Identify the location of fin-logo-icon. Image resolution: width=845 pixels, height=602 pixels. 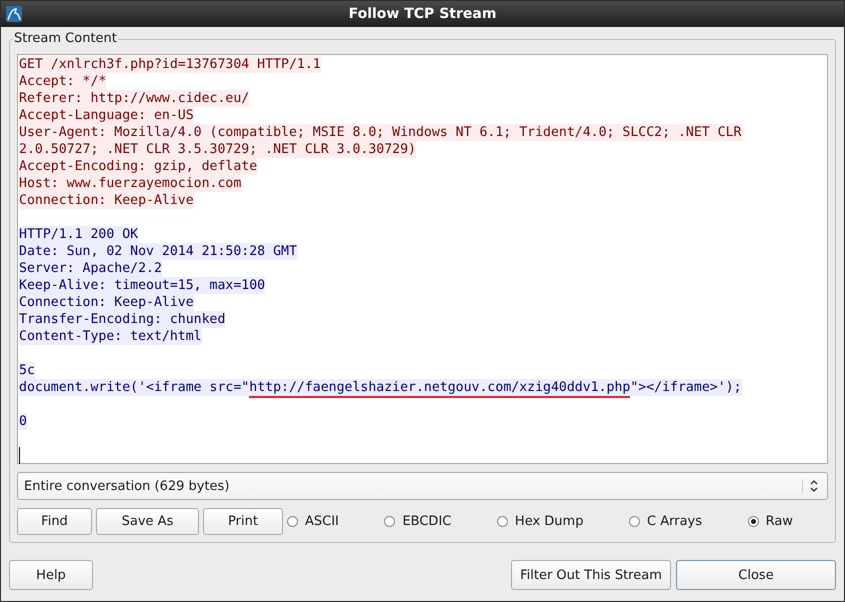
(14, 14).